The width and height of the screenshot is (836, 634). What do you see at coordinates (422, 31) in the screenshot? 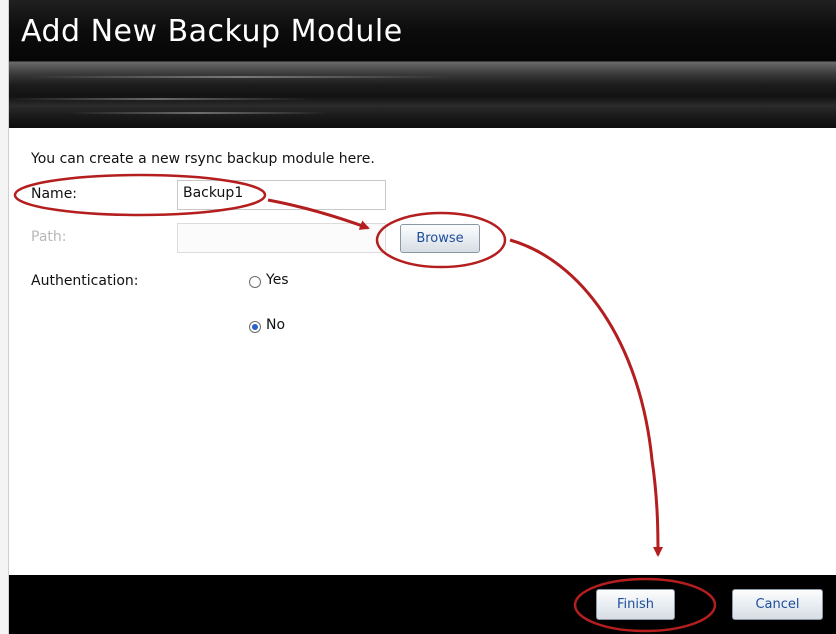
I see `dialog-title-bar: Add New Backup Module` at bounding box center [422, 31].